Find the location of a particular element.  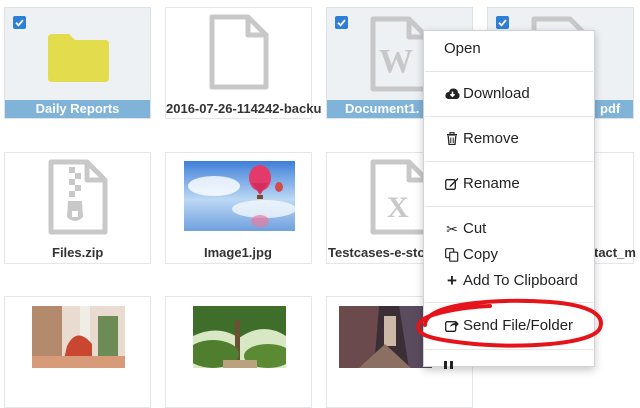

file-name: Daily Reports is located at coordinates (77, 108).